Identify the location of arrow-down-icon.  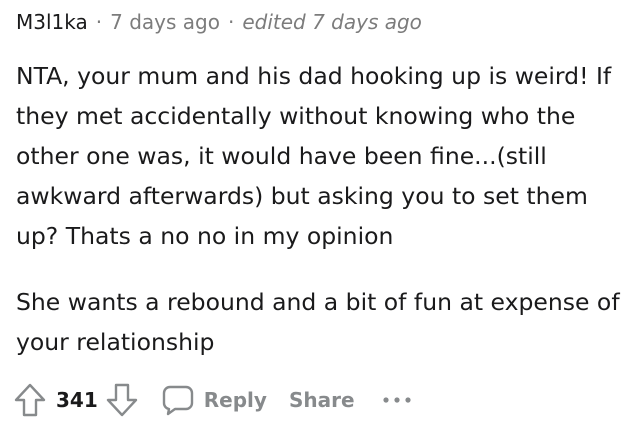
(121, 400).